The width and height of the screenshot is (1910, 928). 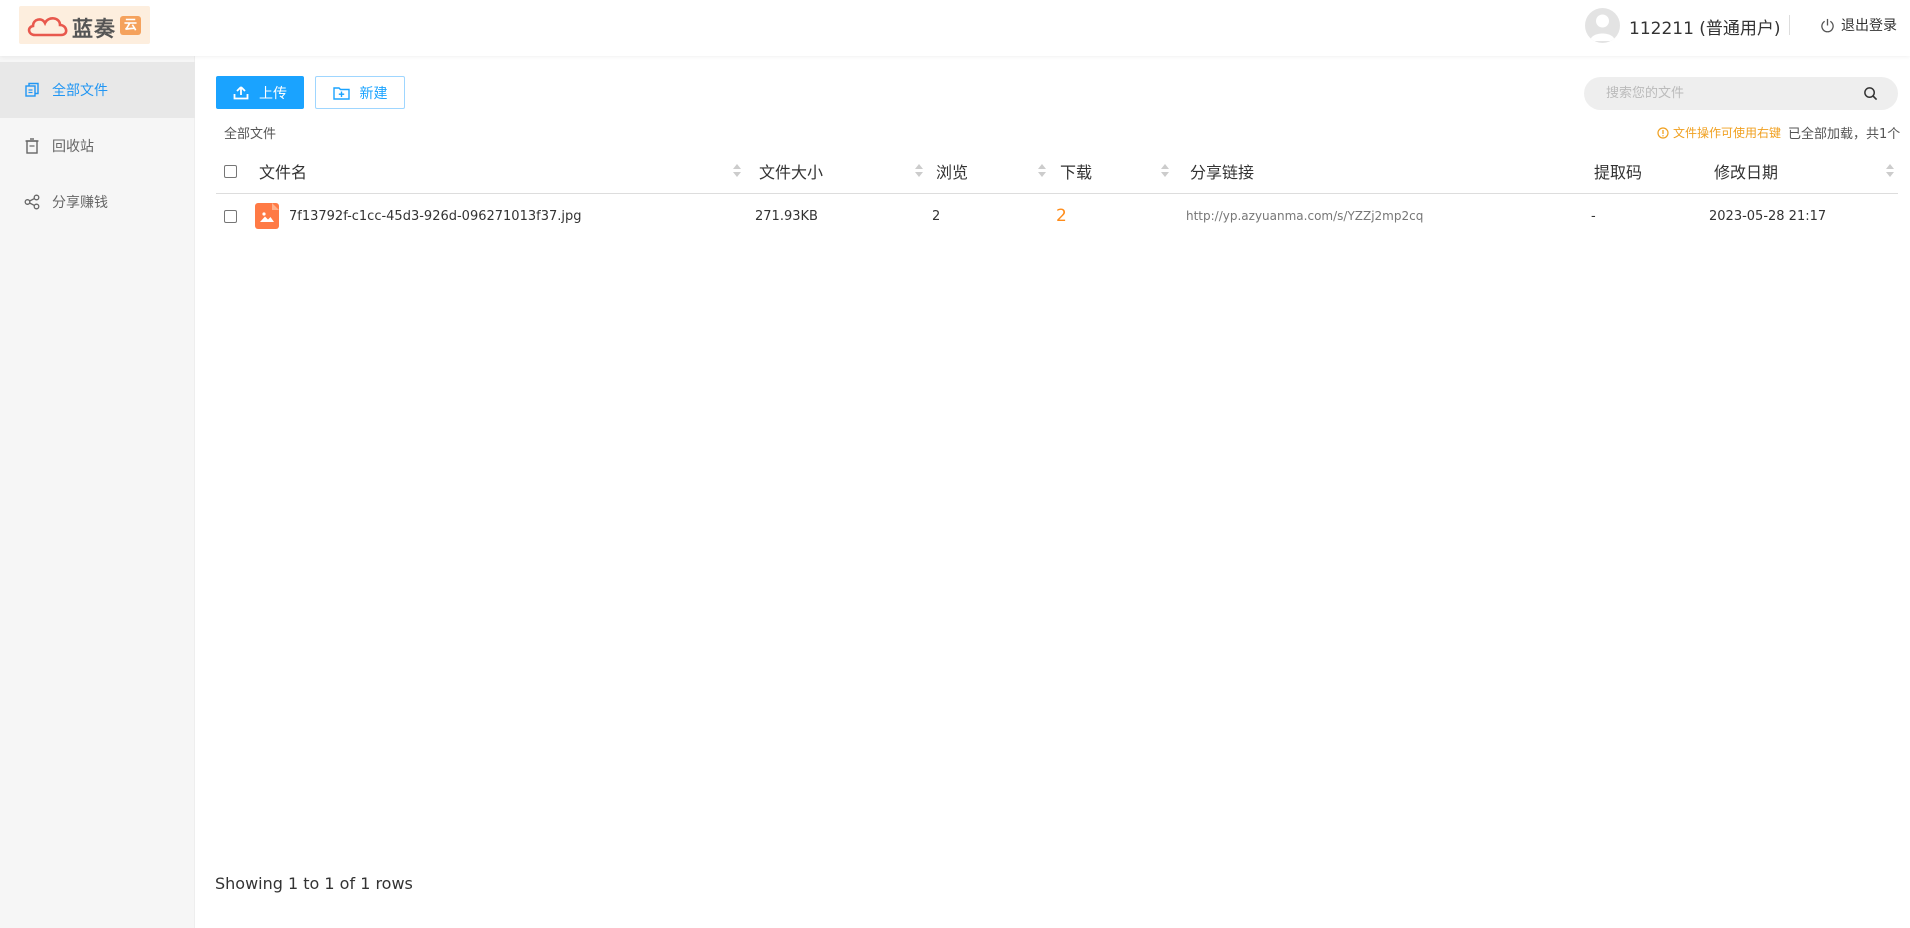 What do you see at coordinates (341, 93) in the screenshot?
I see `new-folder-icon` at bounding box center [341, 93].